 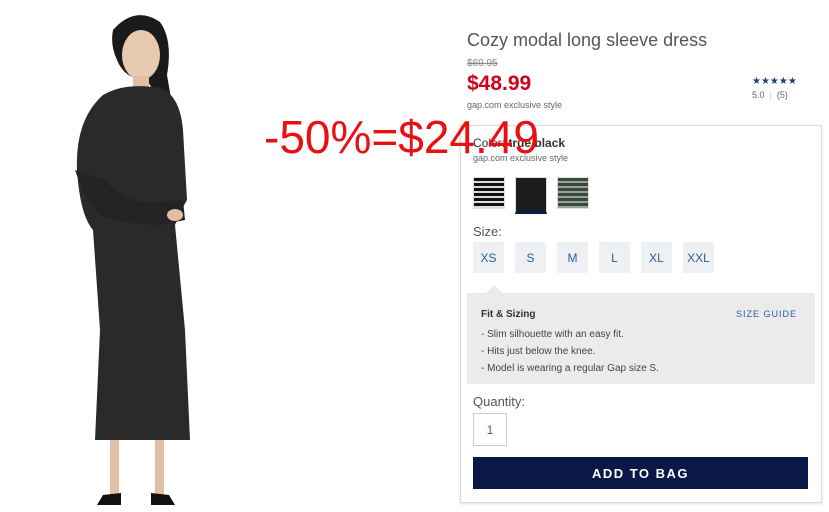 What do you see at coordinates (774, 95) in the screenshot?
I see `rating-summary: 5.0 | (5)` at bounding box center [774, 95].